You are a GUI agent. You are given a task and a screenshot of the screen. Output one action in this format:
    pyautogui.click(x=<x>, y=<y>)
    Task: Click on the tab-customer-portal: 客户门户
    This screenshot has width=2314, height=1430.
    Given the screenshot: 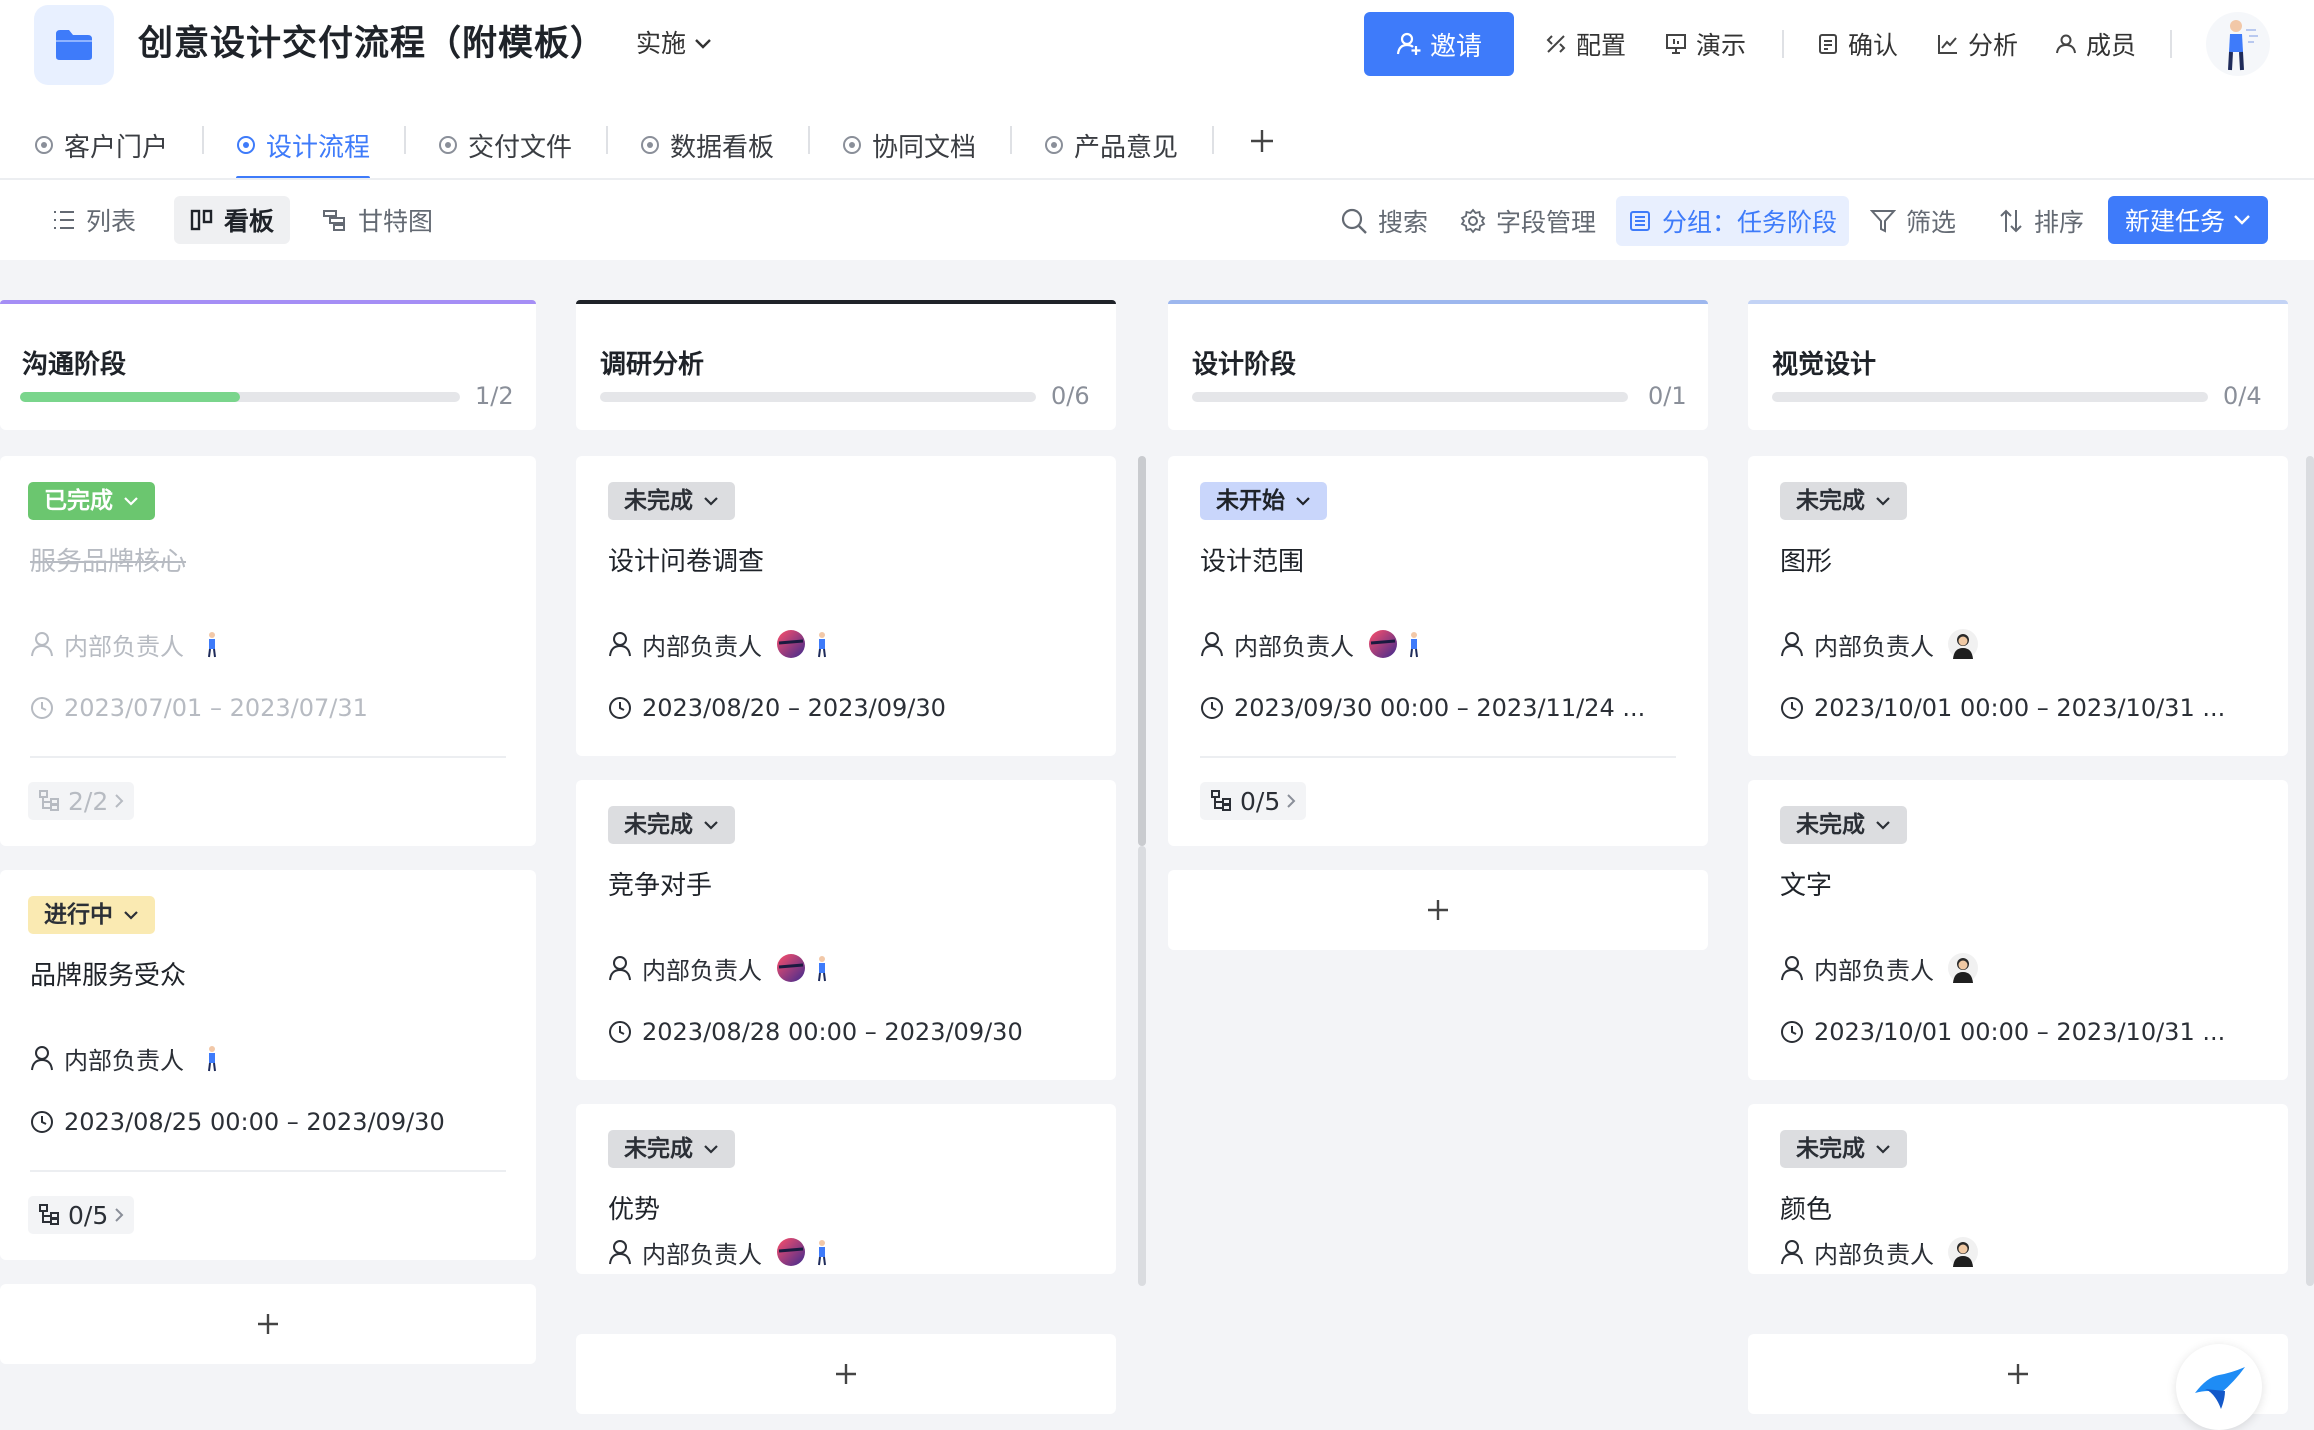 What is the action you would take?
    pyautogui.click(x=101, y=145)
    